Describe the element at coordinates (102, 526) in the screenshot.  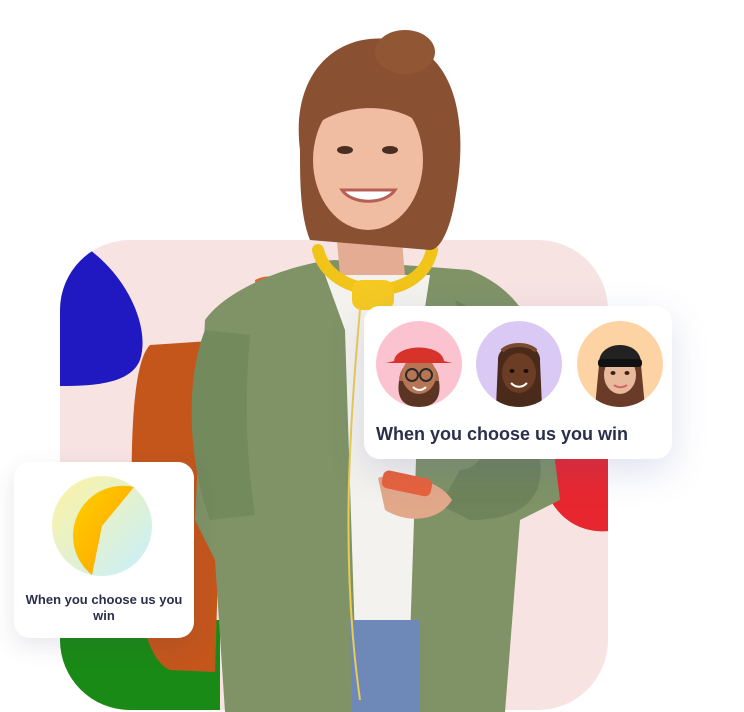
I see `pie-chart-icon` at that location.